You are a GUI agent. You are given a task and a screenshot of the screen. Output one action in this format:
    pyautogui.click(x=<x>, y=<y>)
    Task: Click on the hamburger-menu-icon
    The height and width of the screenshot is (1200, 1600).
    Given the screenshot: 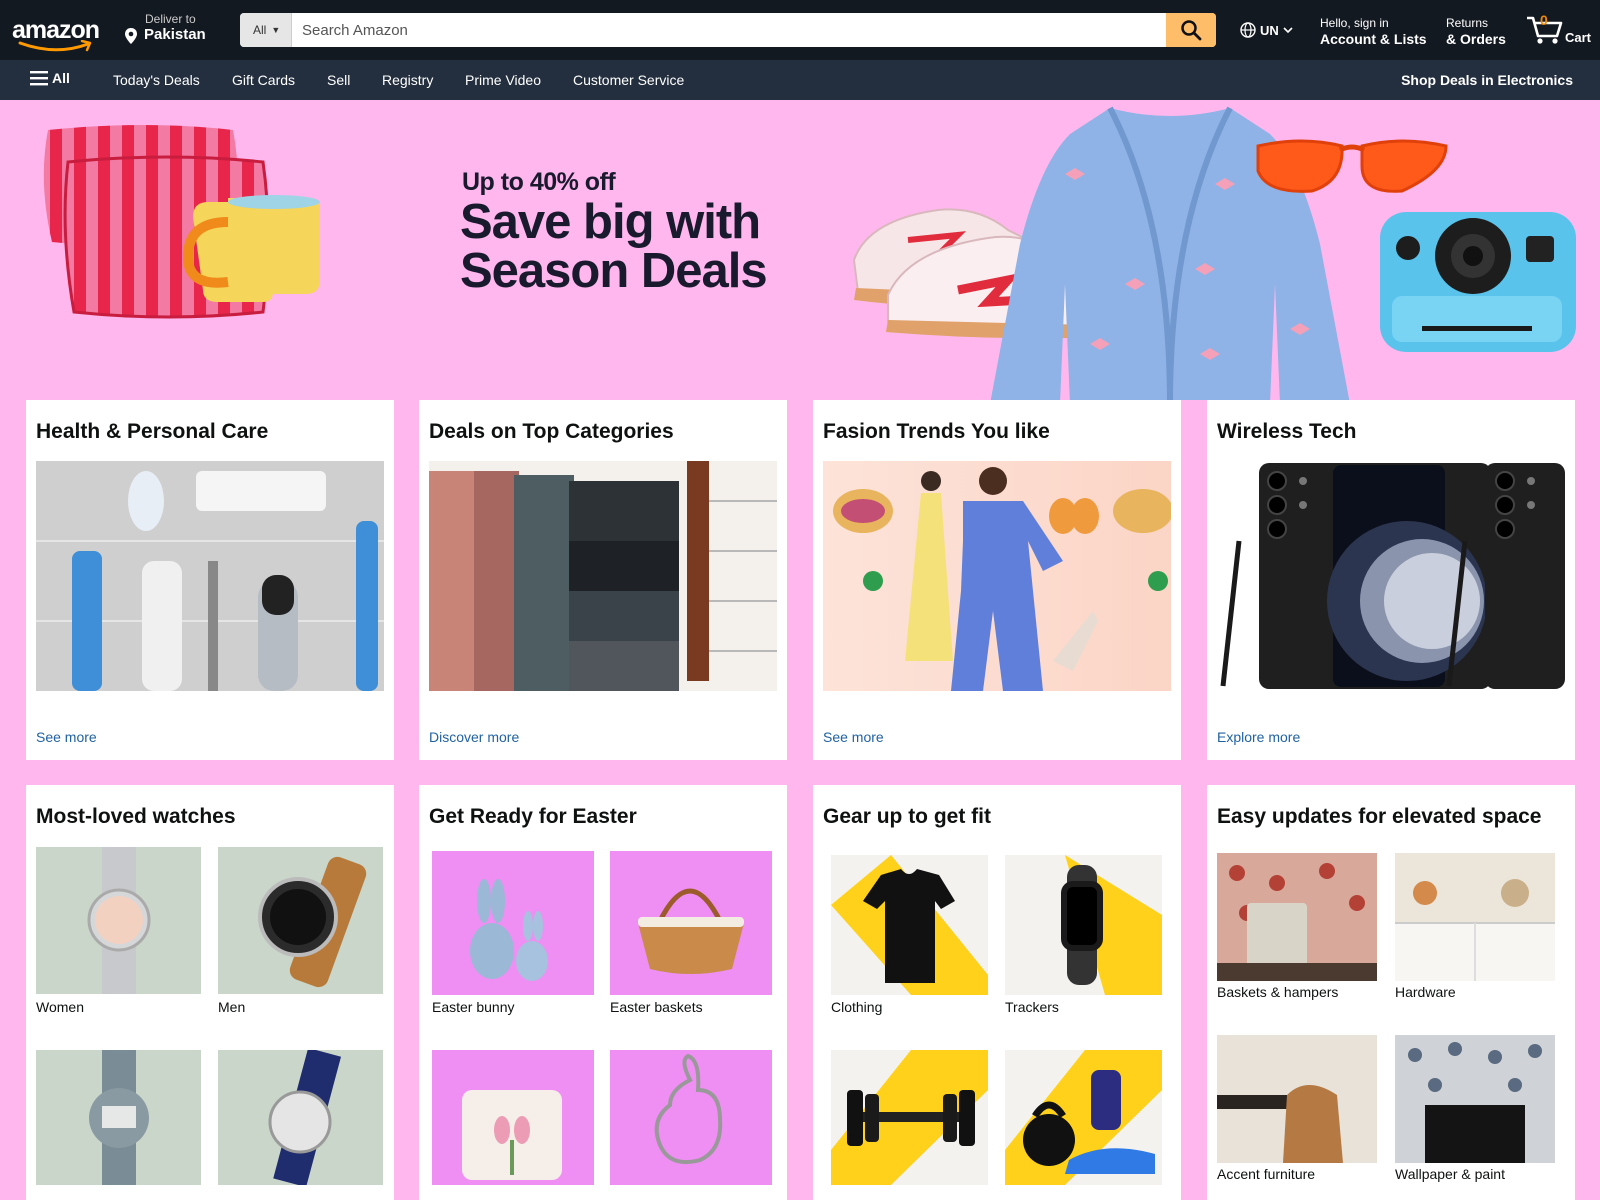 What is the action you would take?
    pyautogui.click(x=39, y=78)
    